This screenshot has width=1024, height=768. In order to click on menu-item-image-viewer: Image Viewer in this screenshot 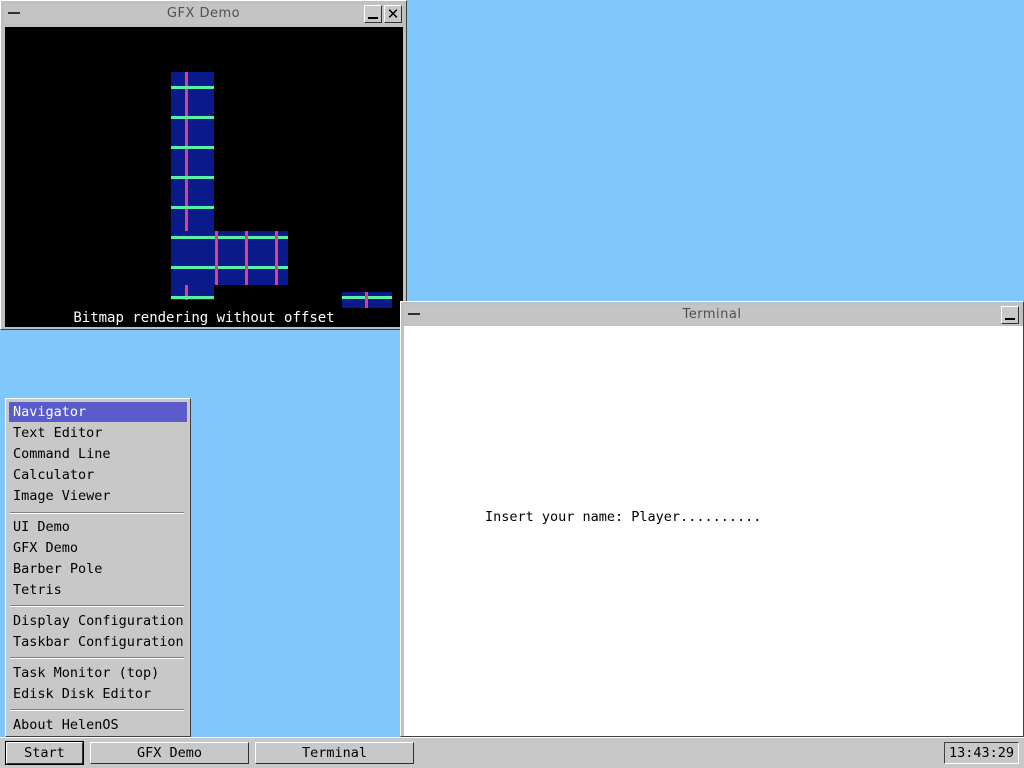, I will do `click(98, 496)`.